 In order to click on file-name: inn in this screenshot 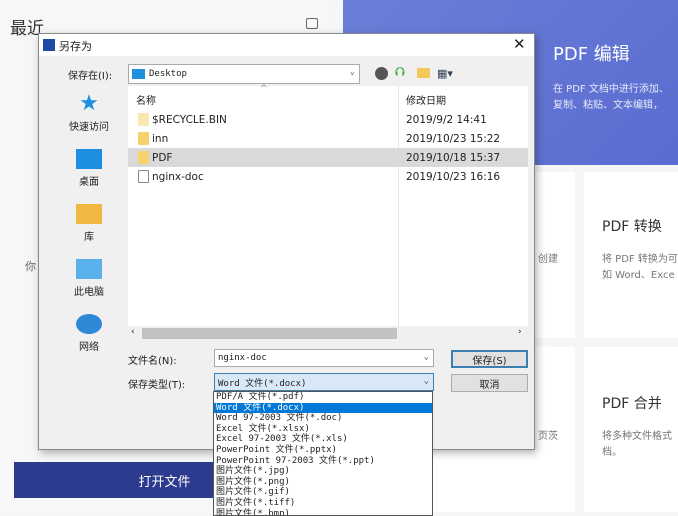, I will do `click(160, 138)`.